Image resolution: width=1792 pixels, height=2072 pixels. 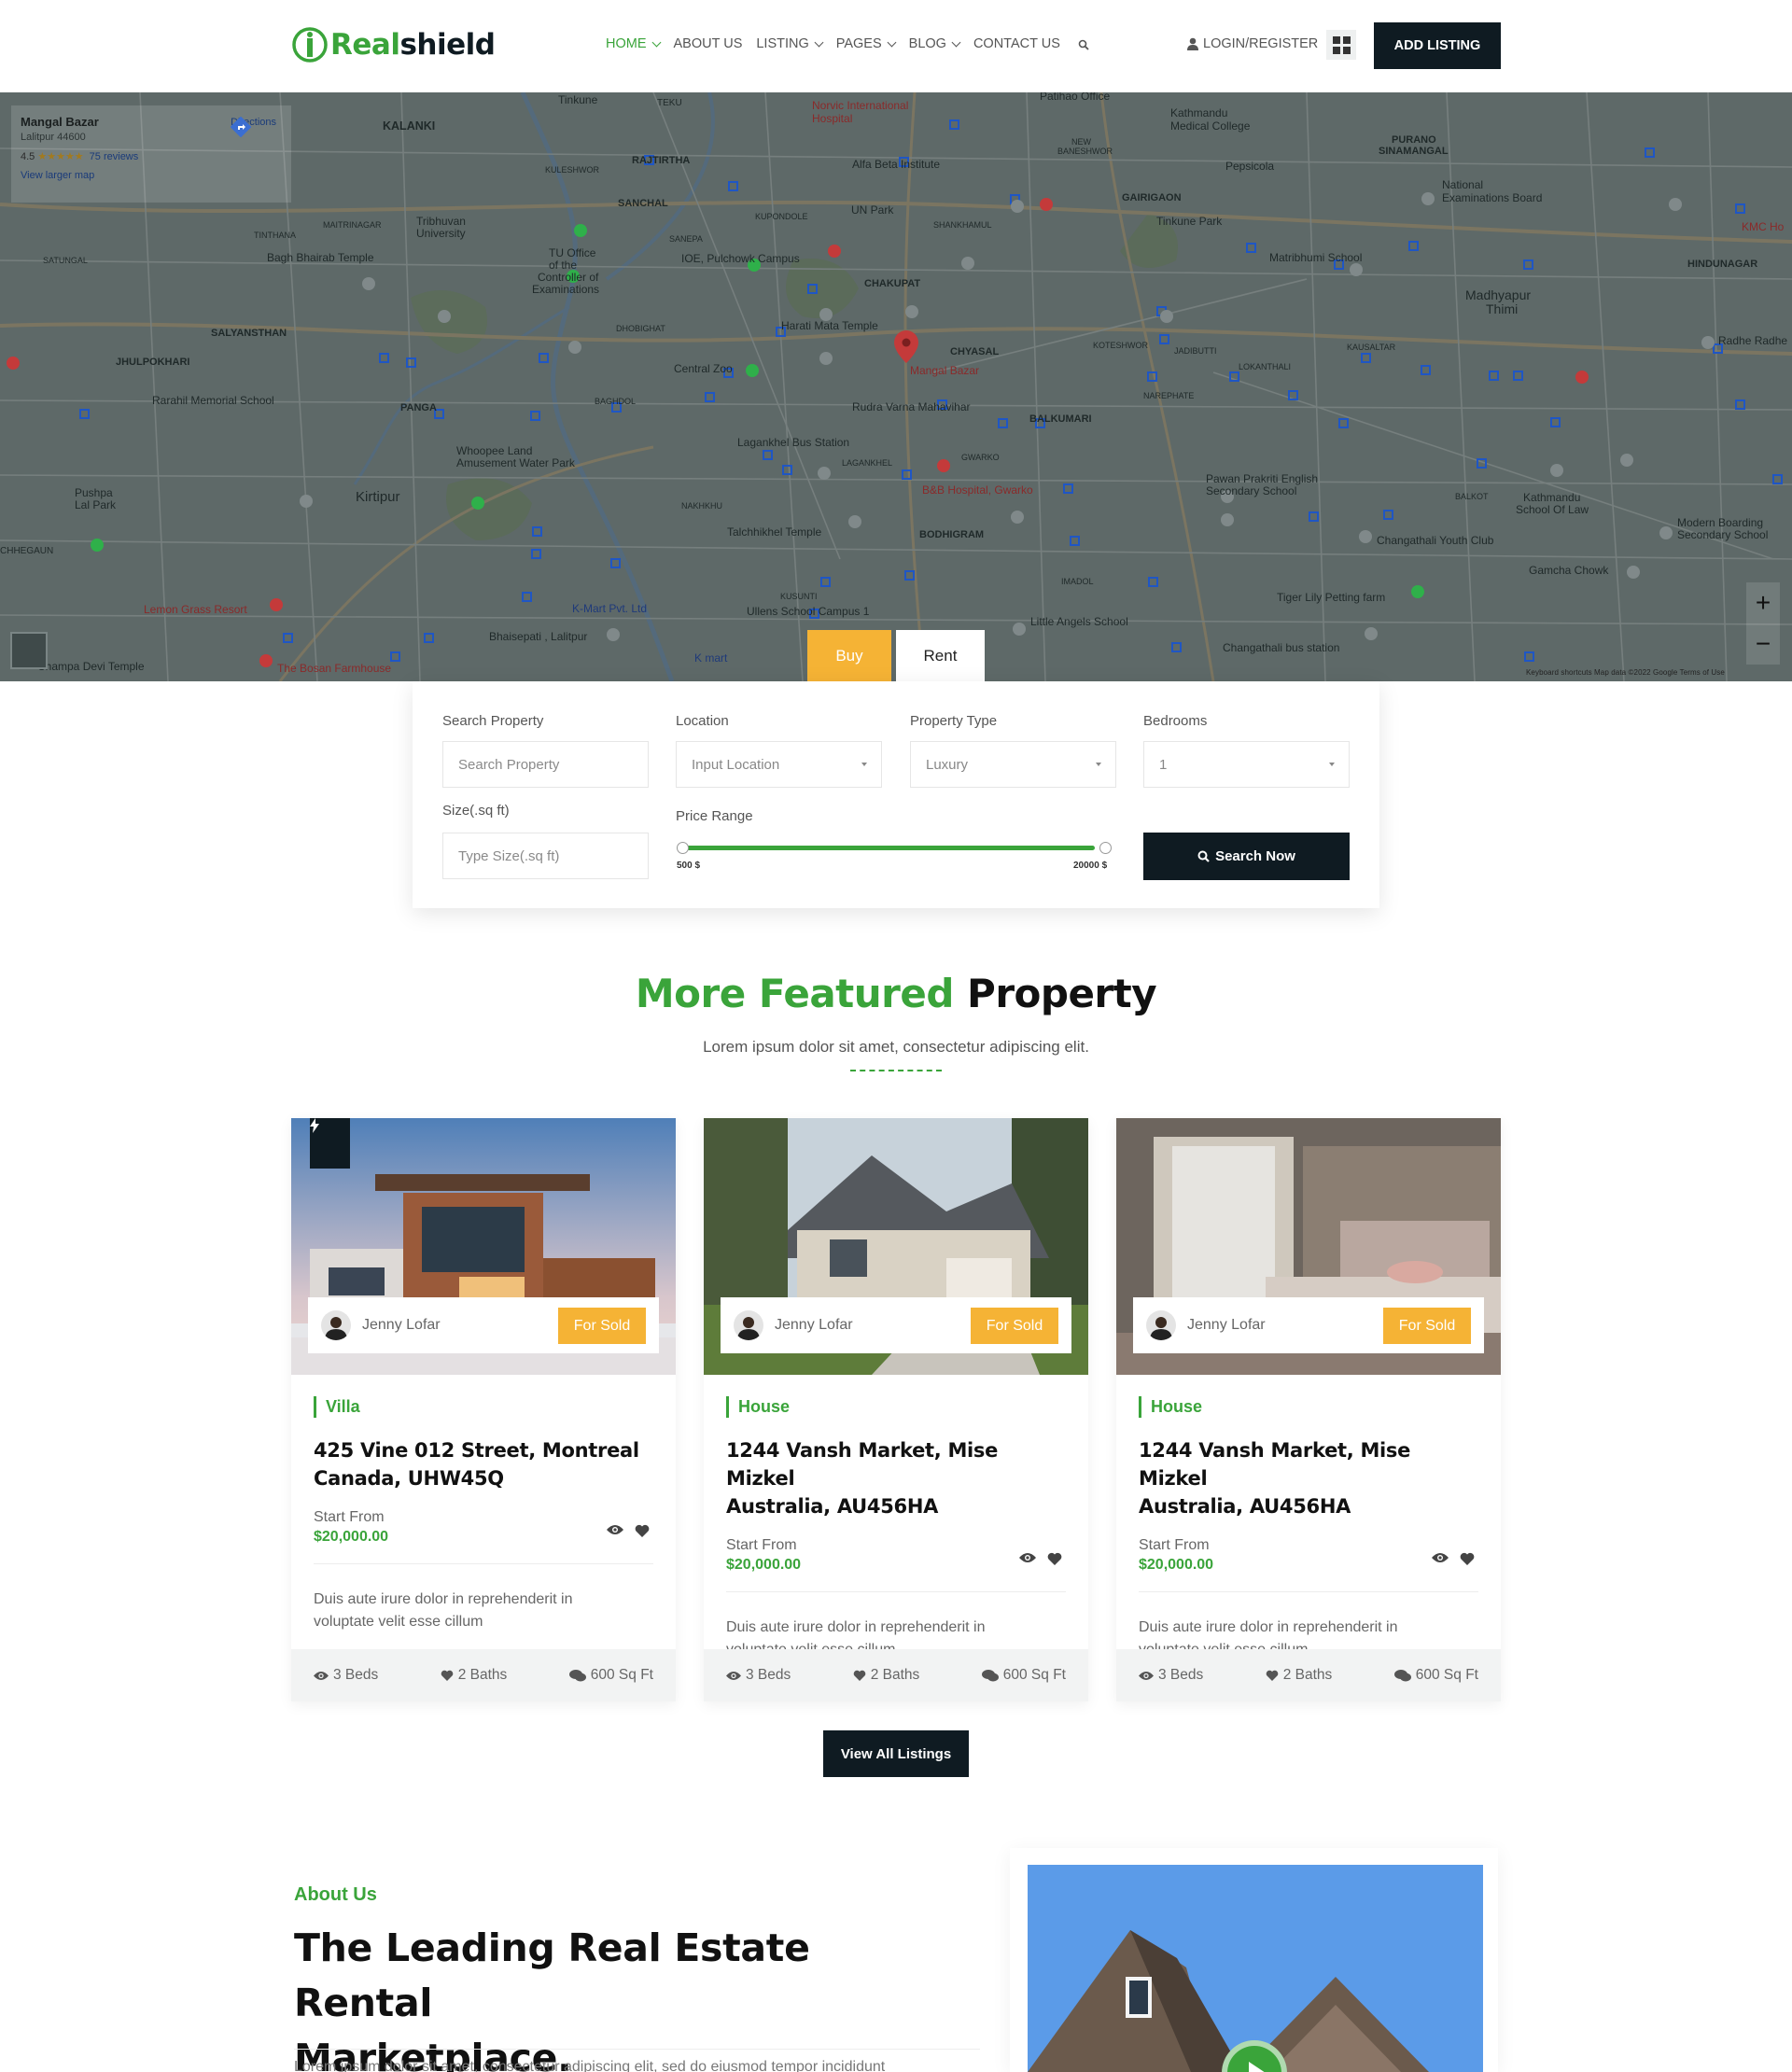 I want to click on svg-text: University, so click(x=441, y=233).